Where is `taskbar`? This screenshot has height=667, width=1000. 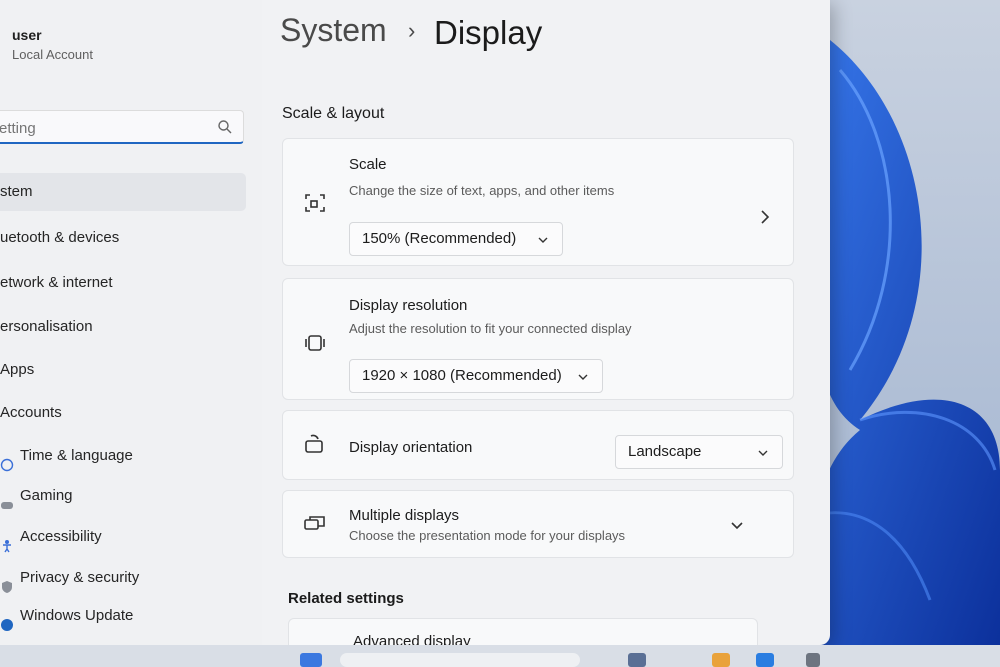
taskbar is located at coordinates (500, 656).